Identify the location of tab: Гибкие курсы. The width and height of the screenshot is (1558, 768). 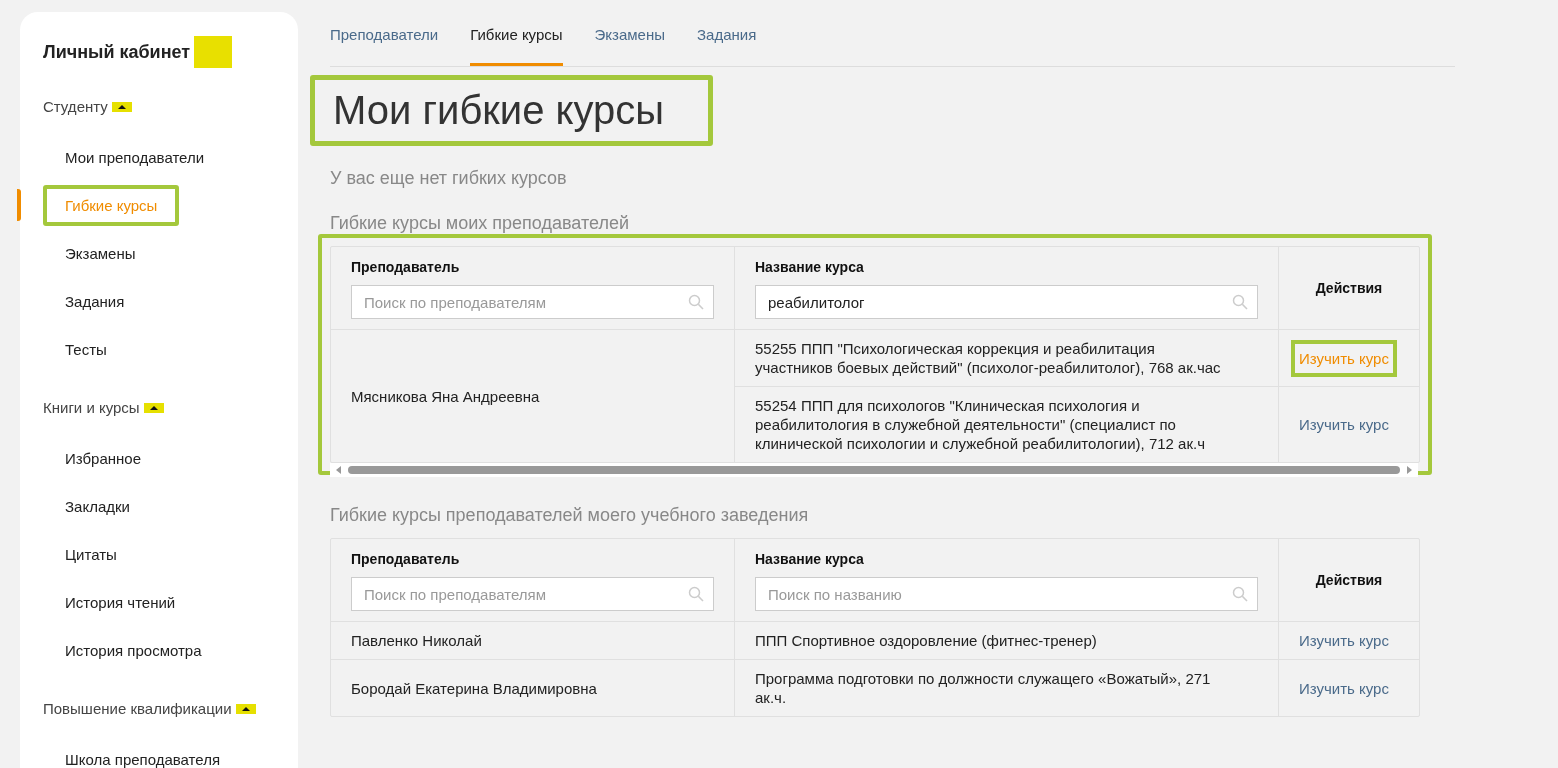
(516, 33).